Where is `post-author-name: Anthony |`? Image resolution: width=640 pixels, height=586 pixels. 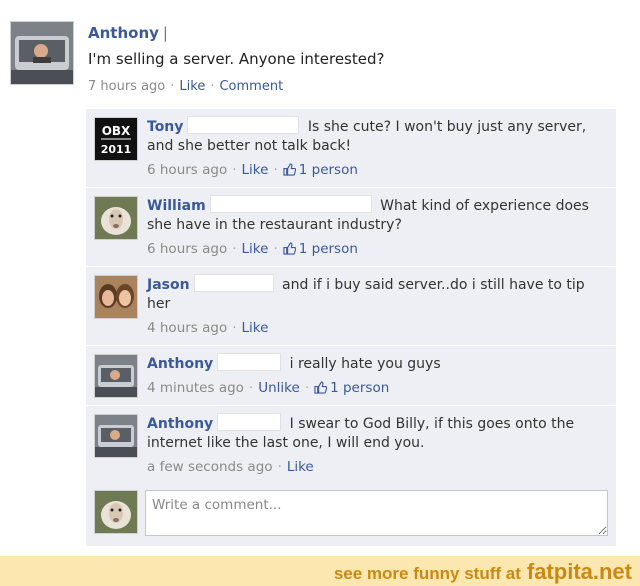 post-author-name: Anthony | is located at coordinates (128, 33).